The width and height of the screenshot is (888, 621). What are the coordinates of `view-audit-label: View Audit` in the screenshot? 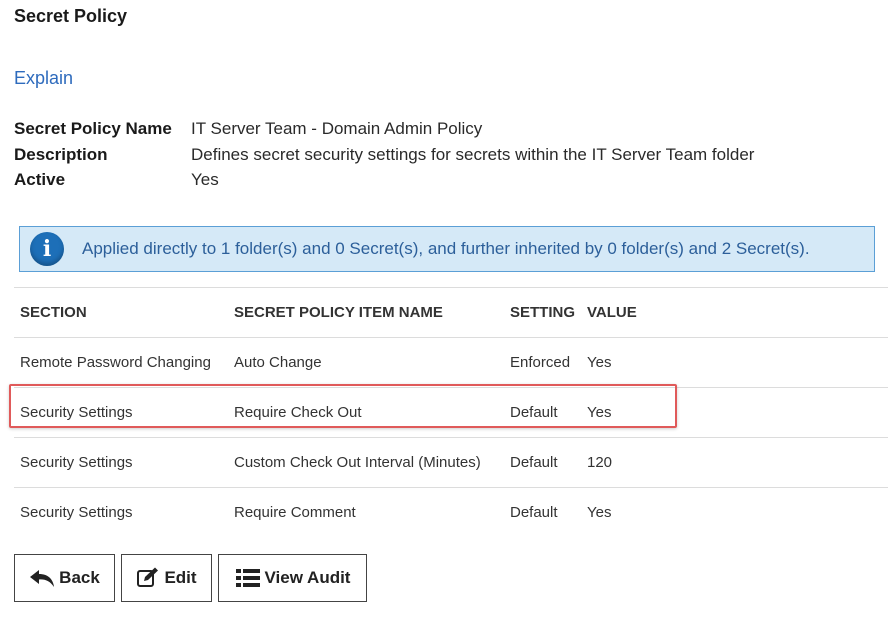 It's located at (307, 577).